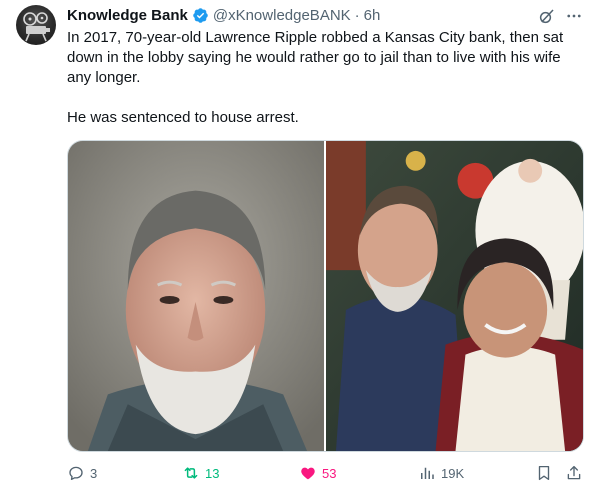 This screenshot has height=499, width=599. I want to click on retweet-count: 13, so click(212, 473).